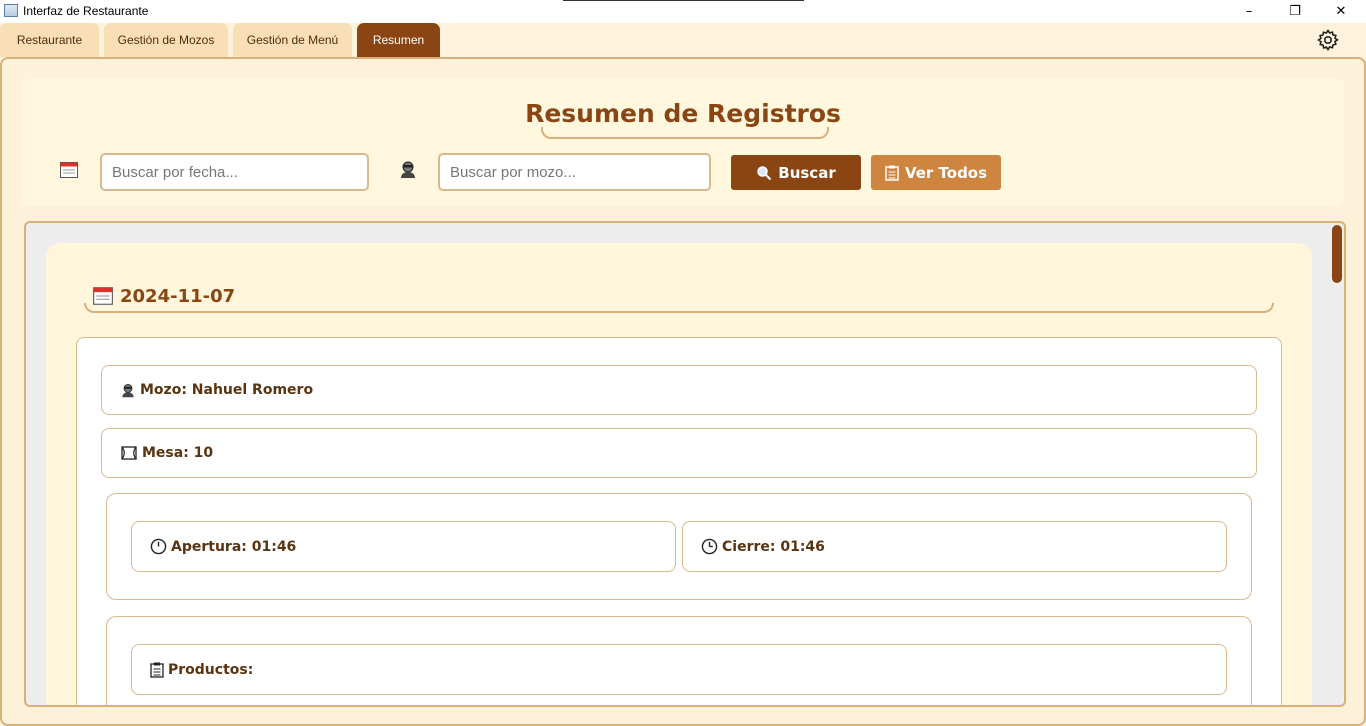 This screenshot has height=726, width=1366. I want to click on window-title: Interfaz de Restaurante, so click(86, 11).